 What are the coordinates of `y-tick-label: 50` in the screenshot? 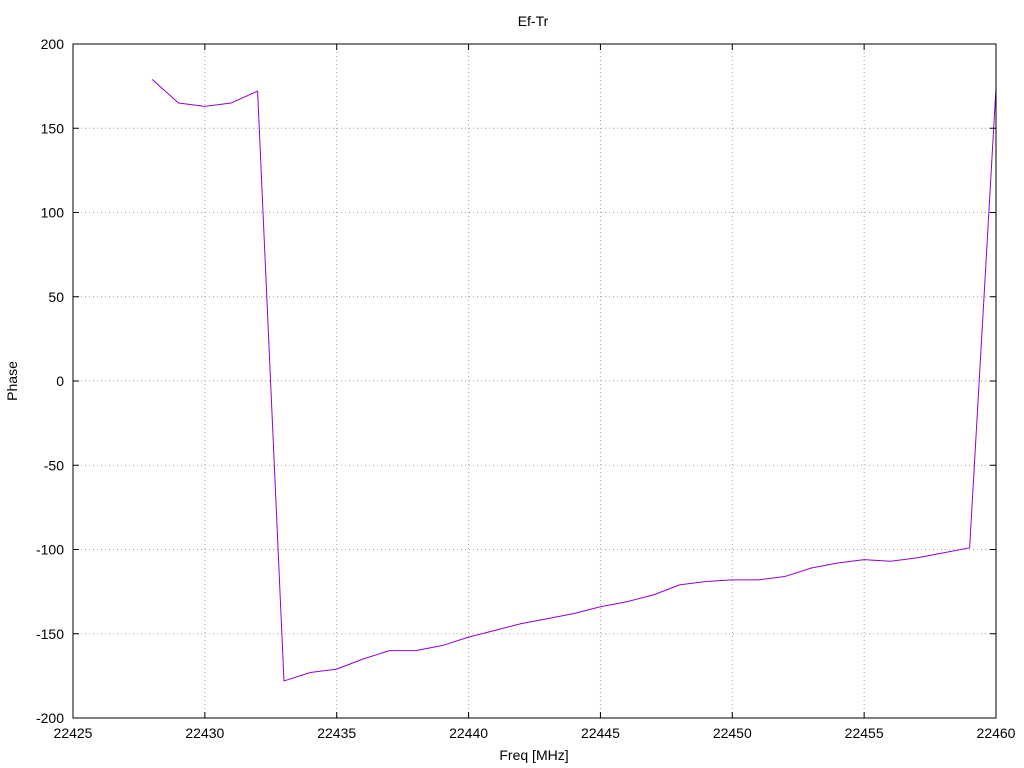 It's located at (56, 297).